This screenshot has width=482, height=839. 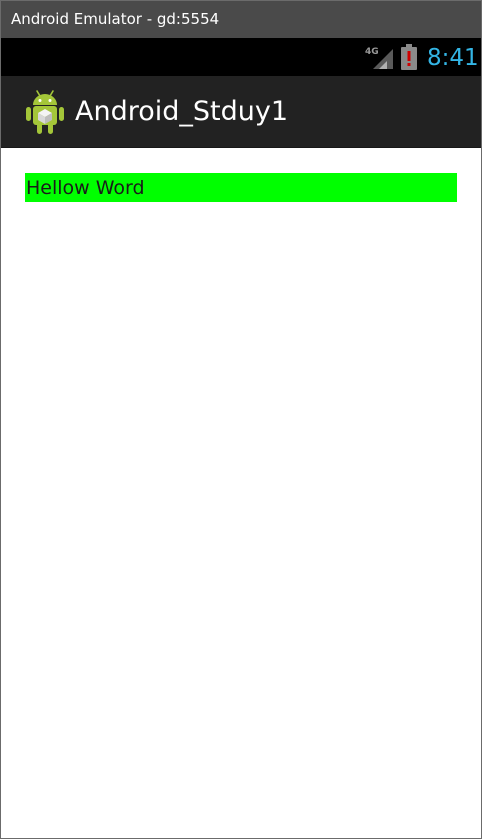 What do you see at coordinates (379, 58) in the screenshot?
I see `signal-4g-icon: 4G` at bounding box center [379, 58].